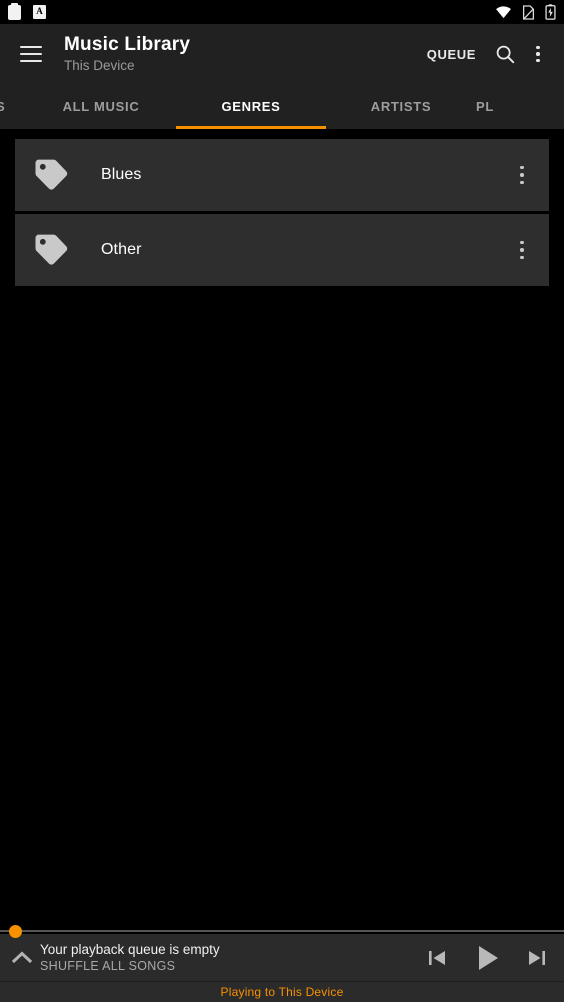  Describe the element at coordinates (503, 11) in the screenshot. I see `wifi-icon` at that location.